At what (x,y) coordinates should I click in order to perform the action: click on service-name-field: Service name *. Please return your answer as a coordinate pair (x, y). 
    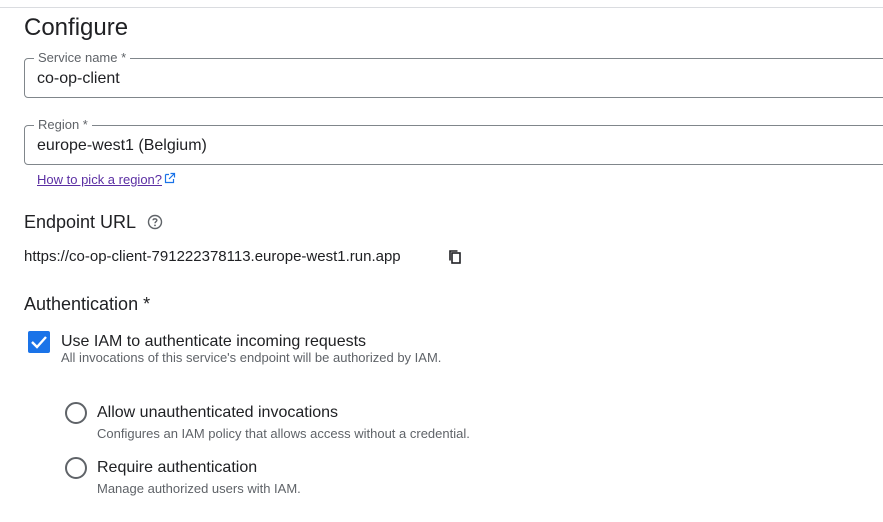
    Looking at the image, I should click on (453, 74).